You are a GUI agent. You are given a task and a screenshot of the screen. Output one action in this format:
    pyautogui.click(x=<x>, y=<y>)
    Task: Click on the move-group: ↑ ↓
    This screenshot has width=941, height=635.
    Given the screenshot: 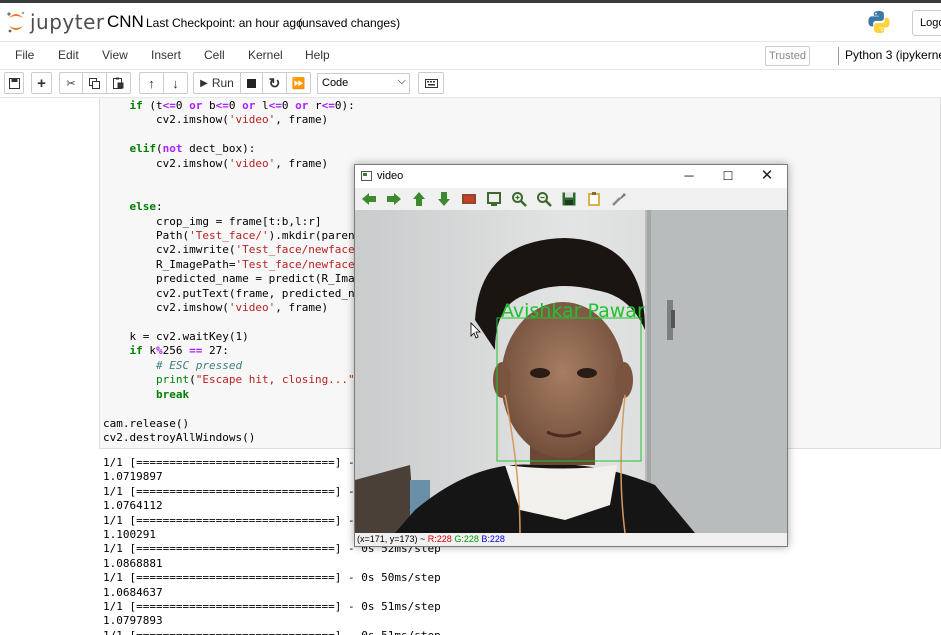 What is the action you would take?
    pyautogui.click(x=163, y=83)
    